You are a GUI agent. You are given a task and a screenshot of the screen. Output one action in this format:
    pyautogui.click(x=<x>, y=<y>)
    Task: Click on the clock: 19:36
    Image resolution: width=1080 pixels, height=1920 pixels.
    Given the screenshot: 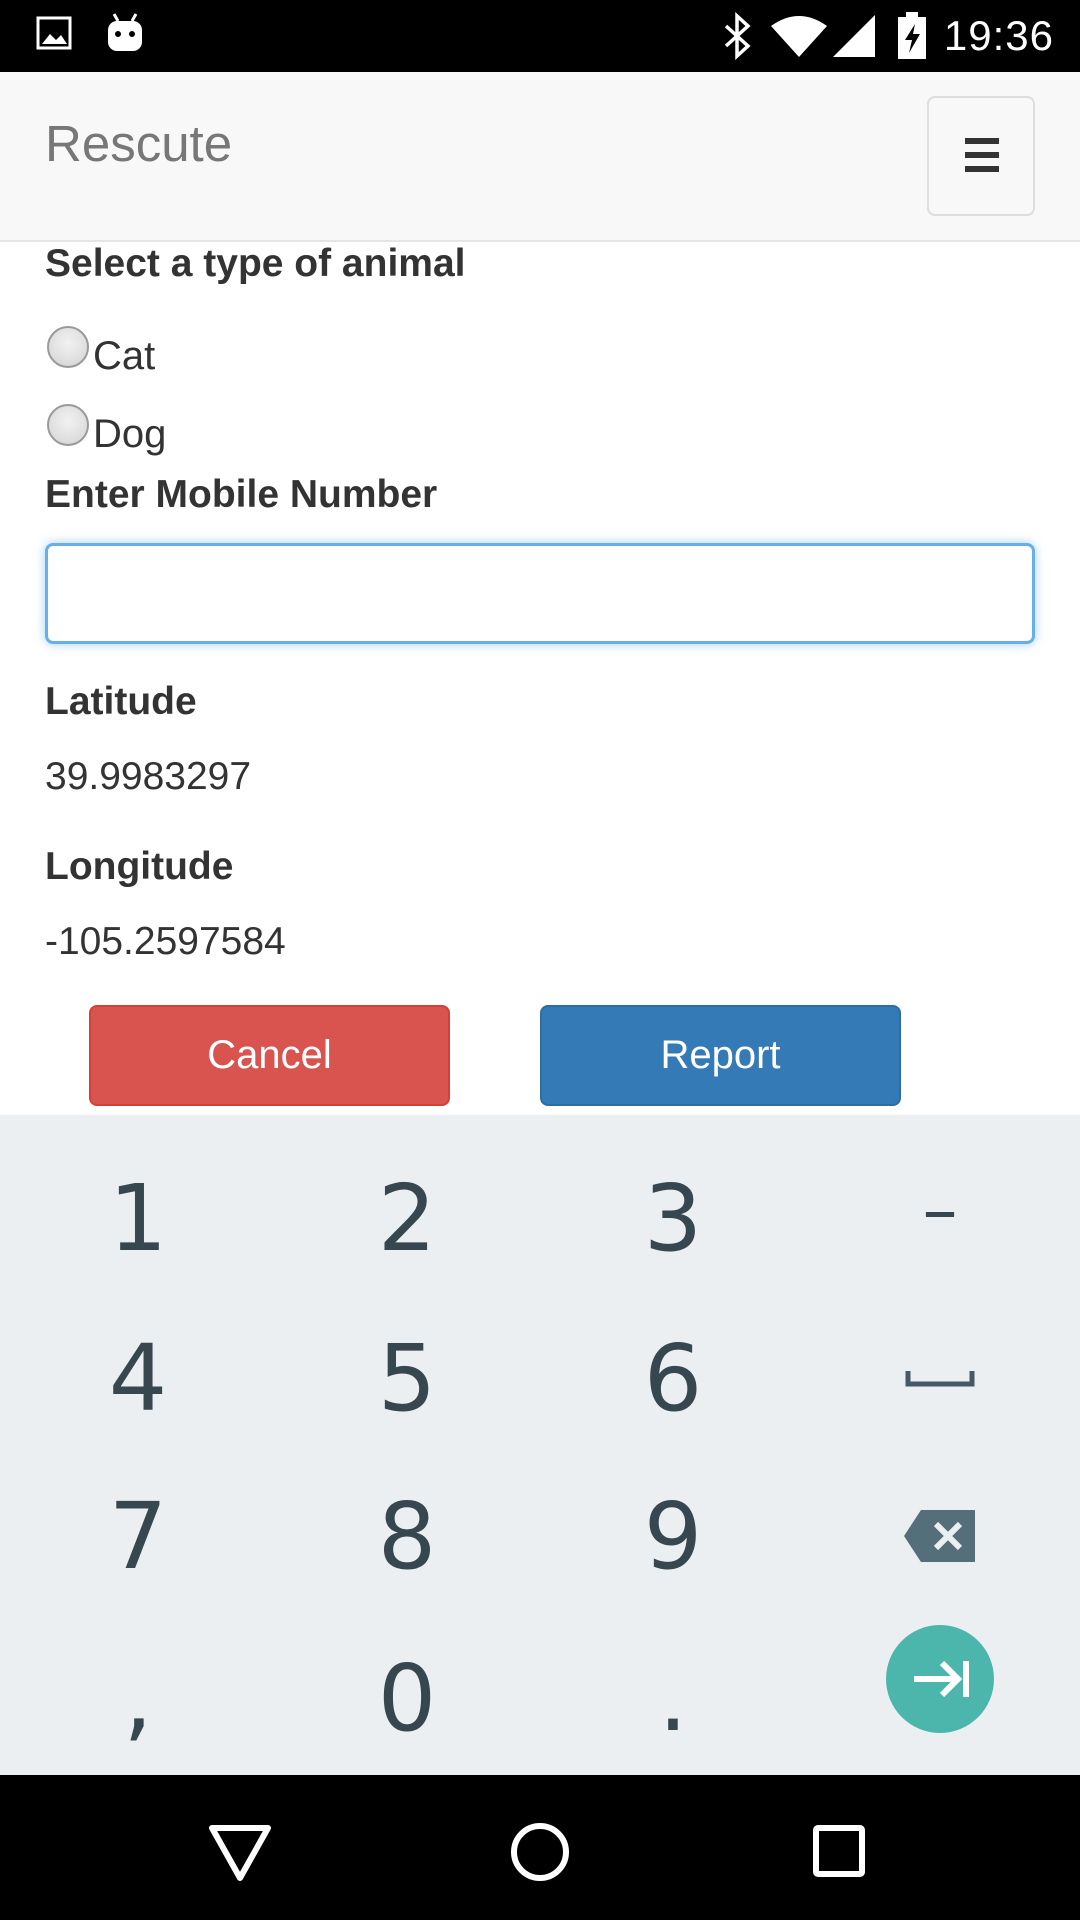 What is the action you would take?
    pyautogui.click(x=998, y=35)
    